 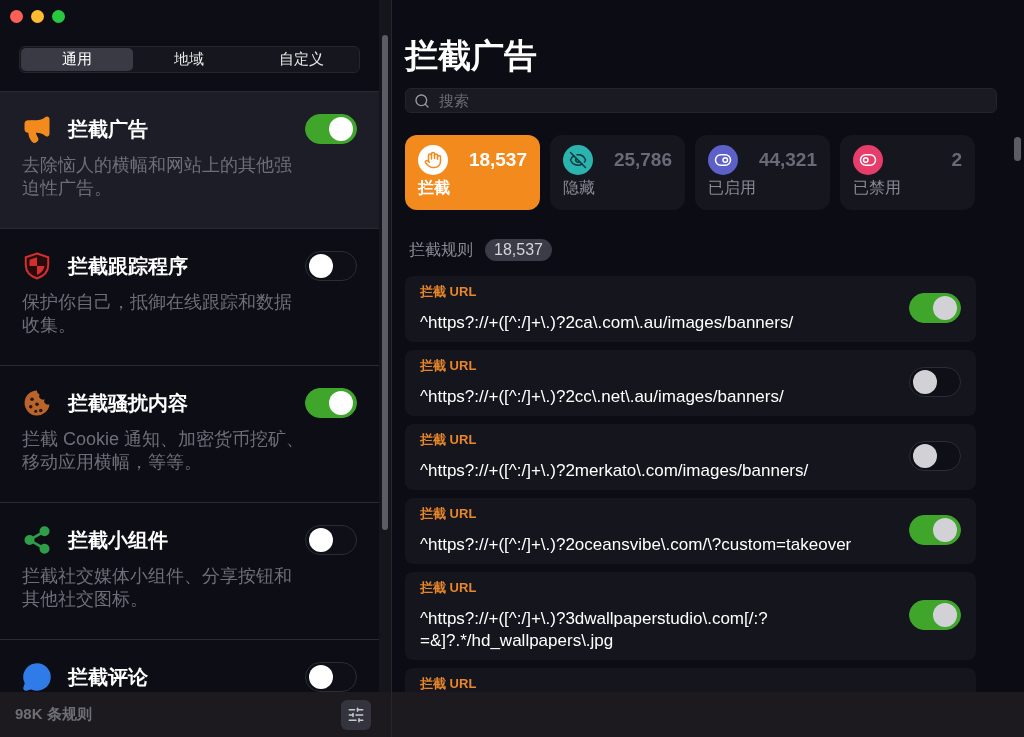 What do you see at coordinates (128, 403) in the screenshot?
I see `category-title: 拦截骚扰内容` at bounding box center [128, 403].